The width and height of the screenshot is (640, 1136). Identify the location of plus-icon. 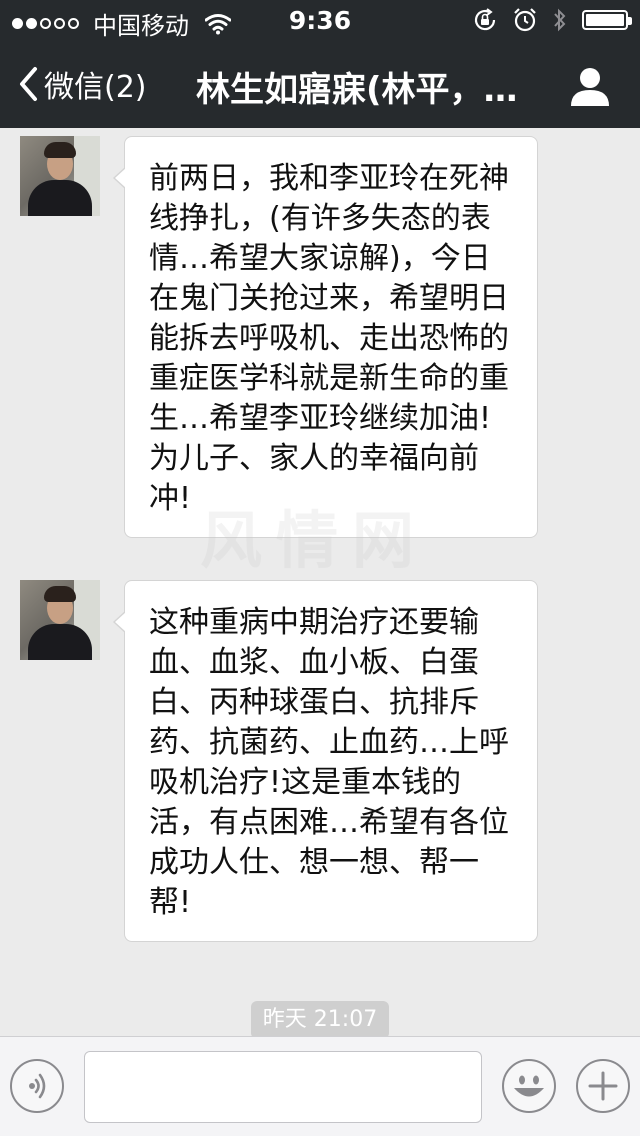
(603, 1086).